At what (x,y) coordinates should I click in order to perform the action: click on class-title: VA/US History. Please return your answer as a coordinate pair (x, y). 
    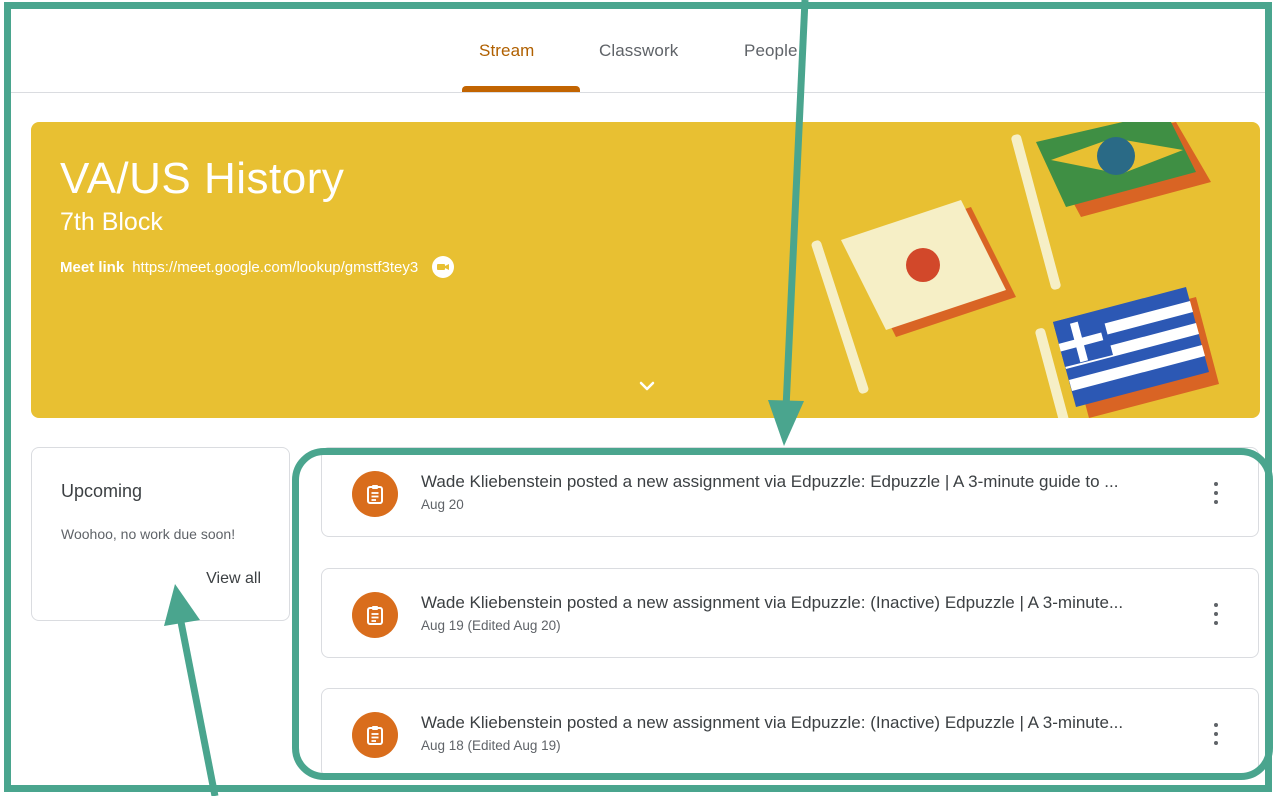
    Looking at the image, I should click on (202, 178).